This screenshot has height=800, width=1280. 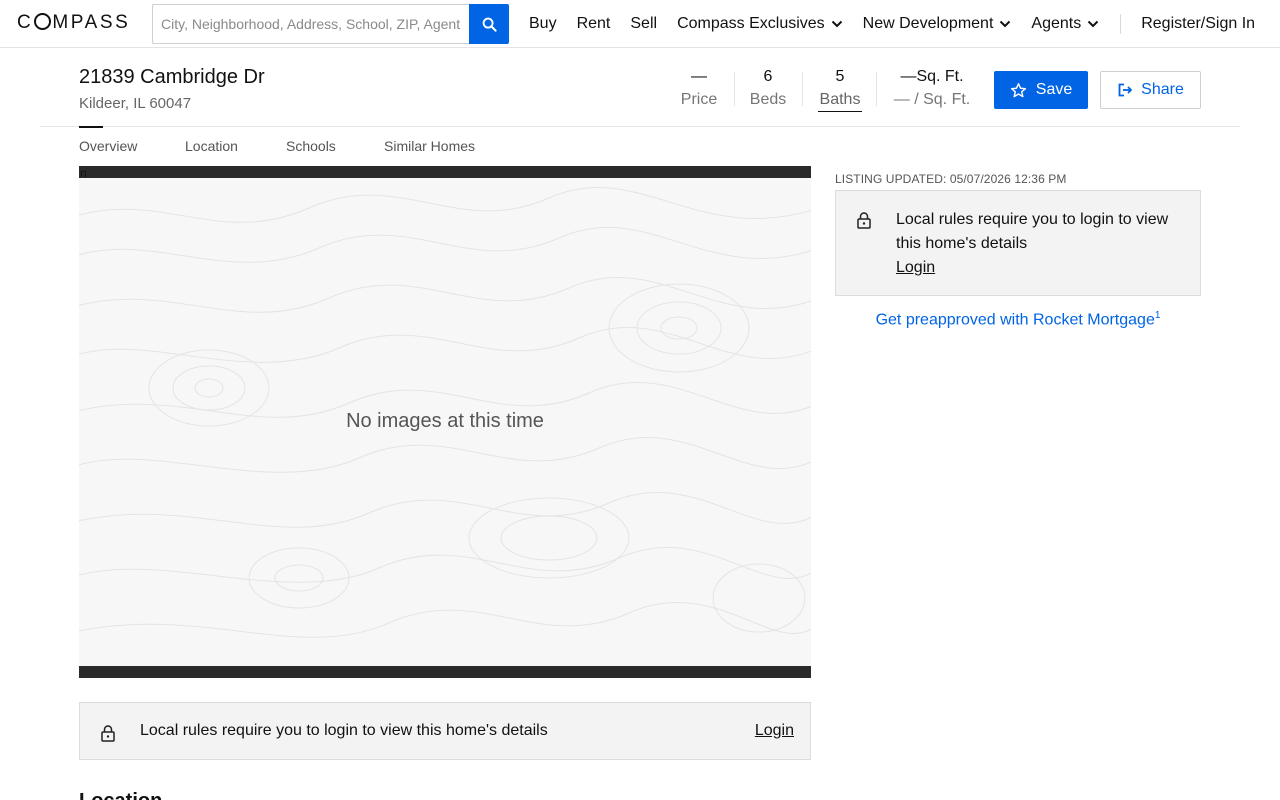 What do you see at coordinates (108, 146) in the screenshot?
I see `tab-overview: Overview` at bounding box center [108, 146].